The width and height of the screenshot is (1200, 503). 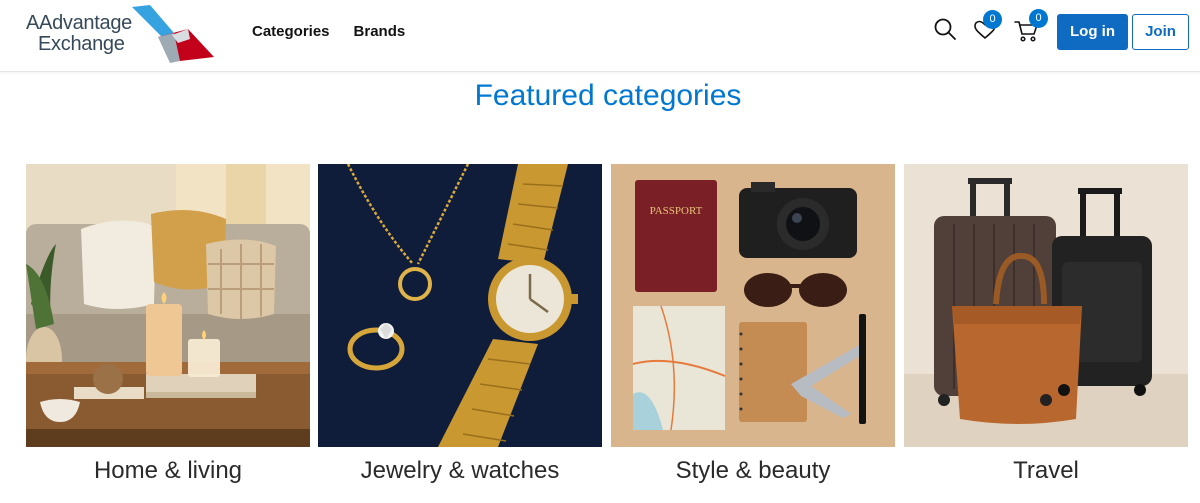 I want to click on cart-button: 0, so click(x=1030, y=28).